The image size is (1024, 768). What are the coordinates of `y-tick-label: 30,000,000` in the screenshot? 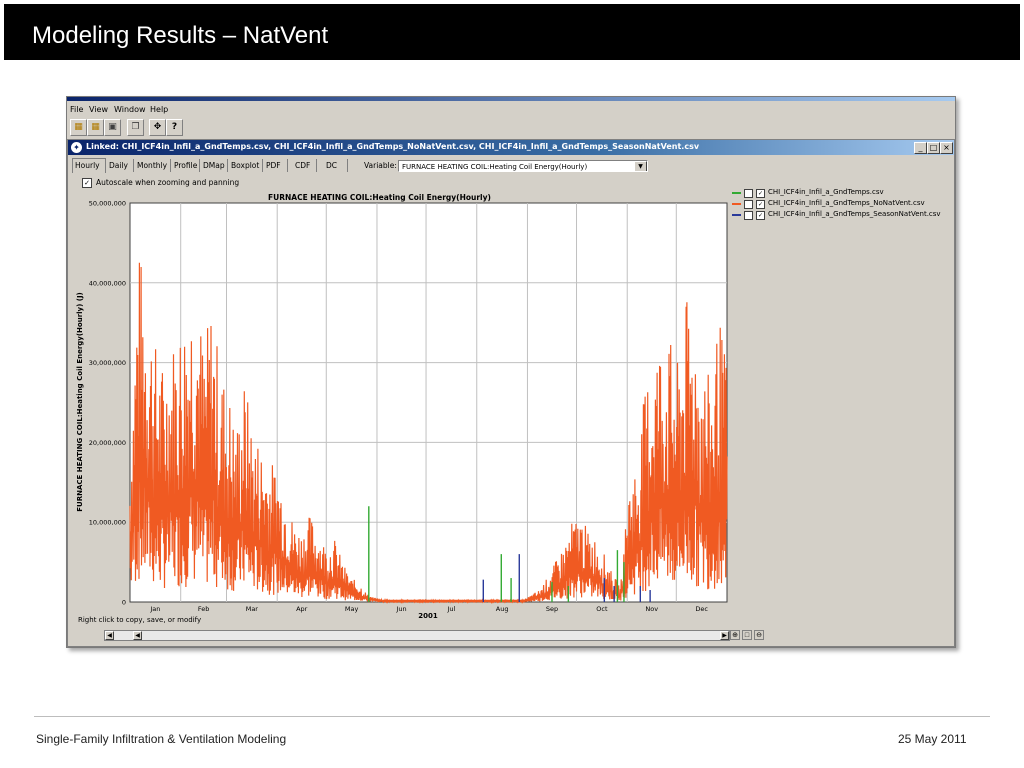 It's located at (107, 363).